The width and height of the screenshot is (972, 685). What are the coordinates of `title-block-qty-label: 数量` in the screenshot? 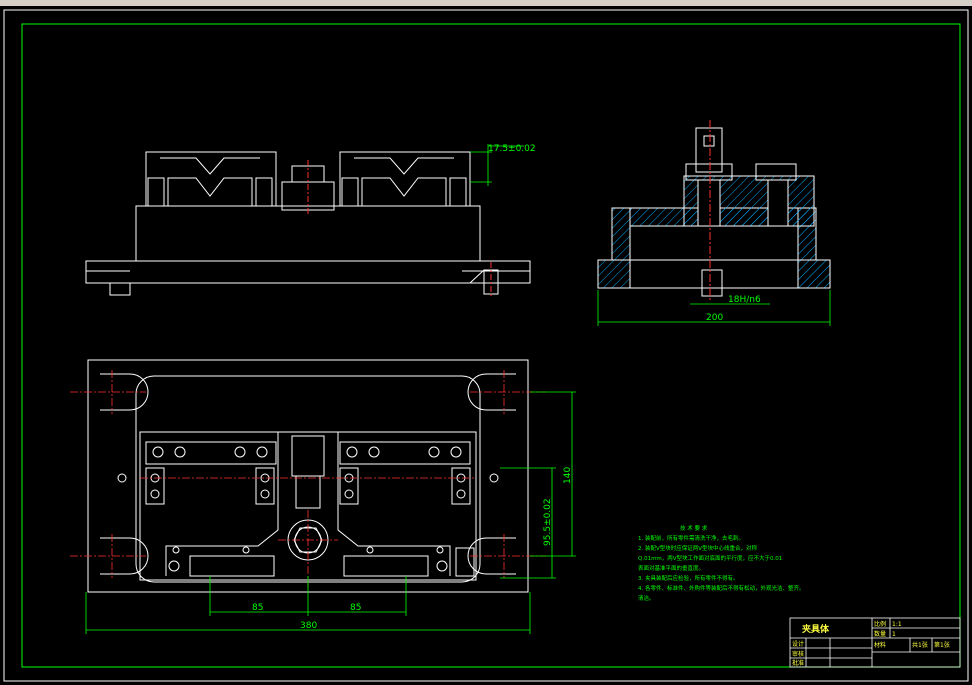 It's located at (880, 634).